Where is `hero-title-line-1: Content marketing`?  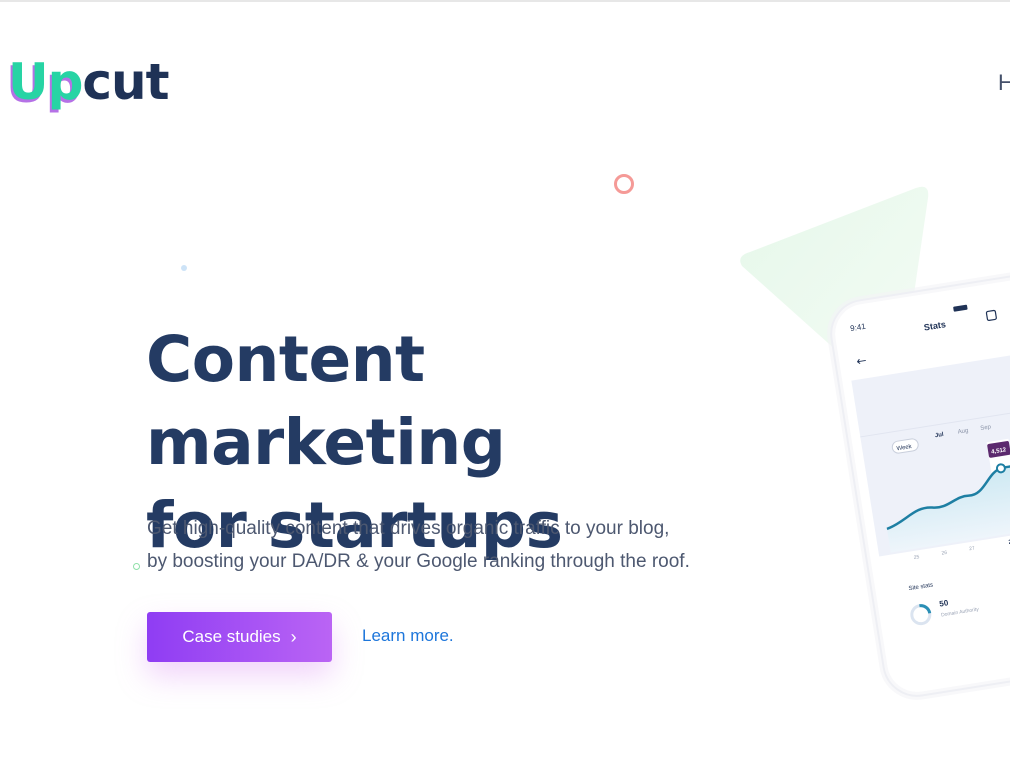 hero-title-line-1: Content marketing is located at coordinates (326, 401).